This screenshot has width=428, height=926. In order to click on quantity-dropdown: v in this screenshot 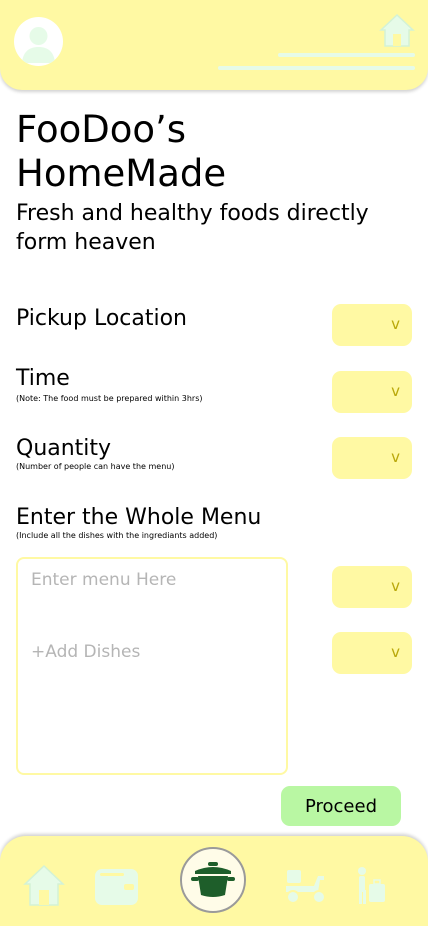, I will do `click(372, 458)`.